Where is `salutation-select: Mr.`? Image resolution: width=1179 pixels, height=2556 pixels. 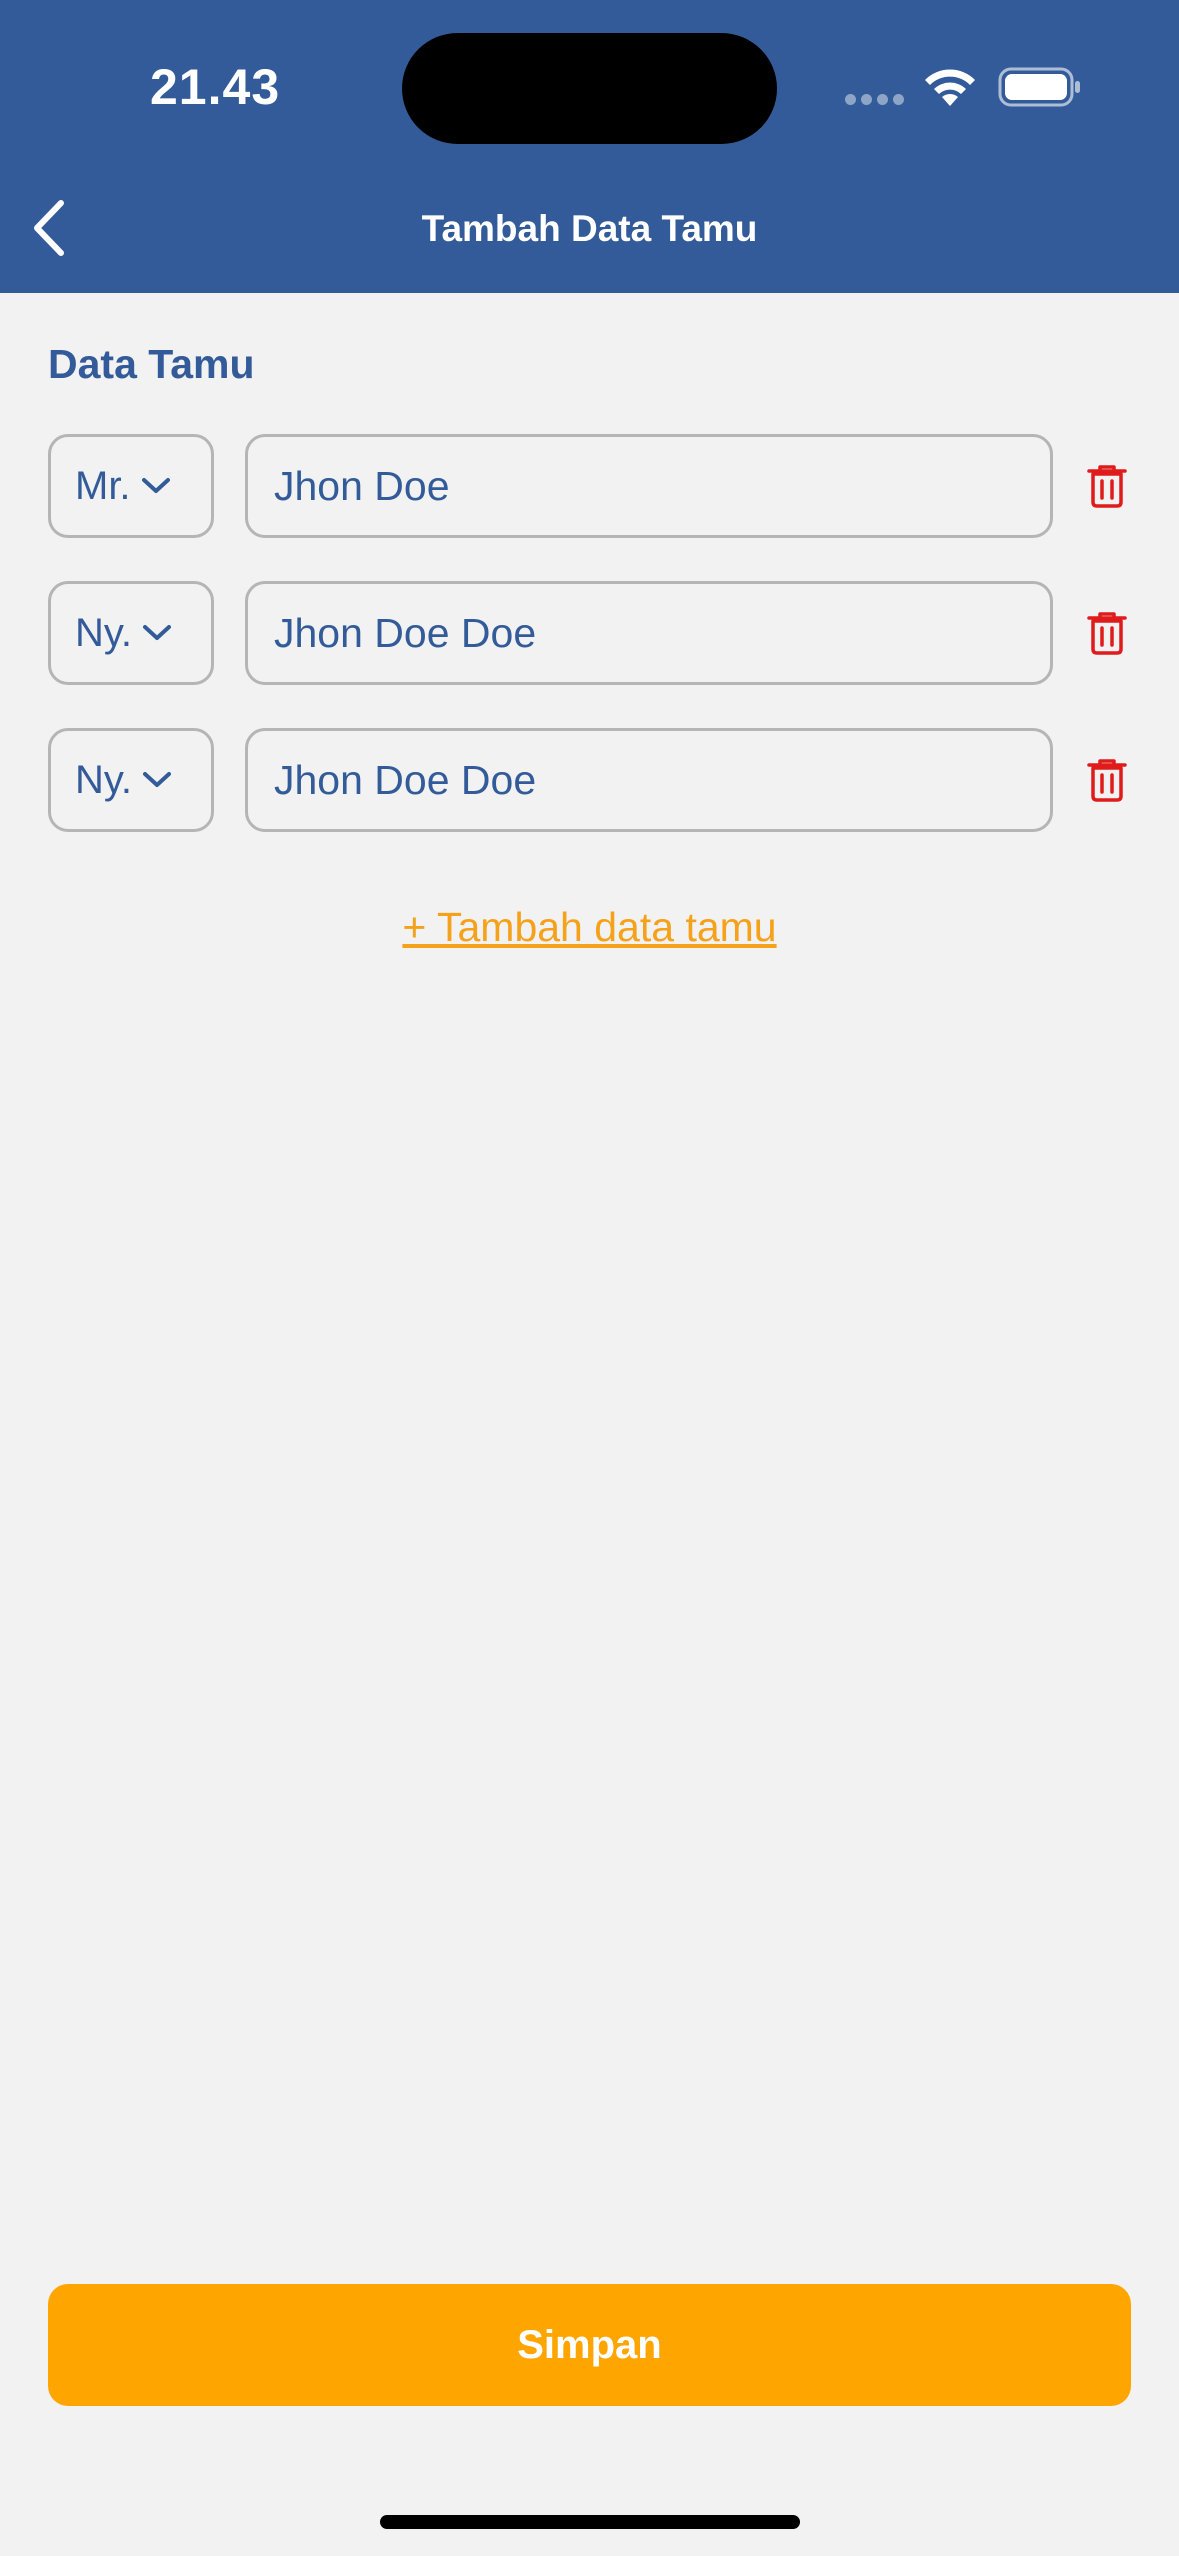
salutation-select: Mr. is located at coordinates (131, 486).